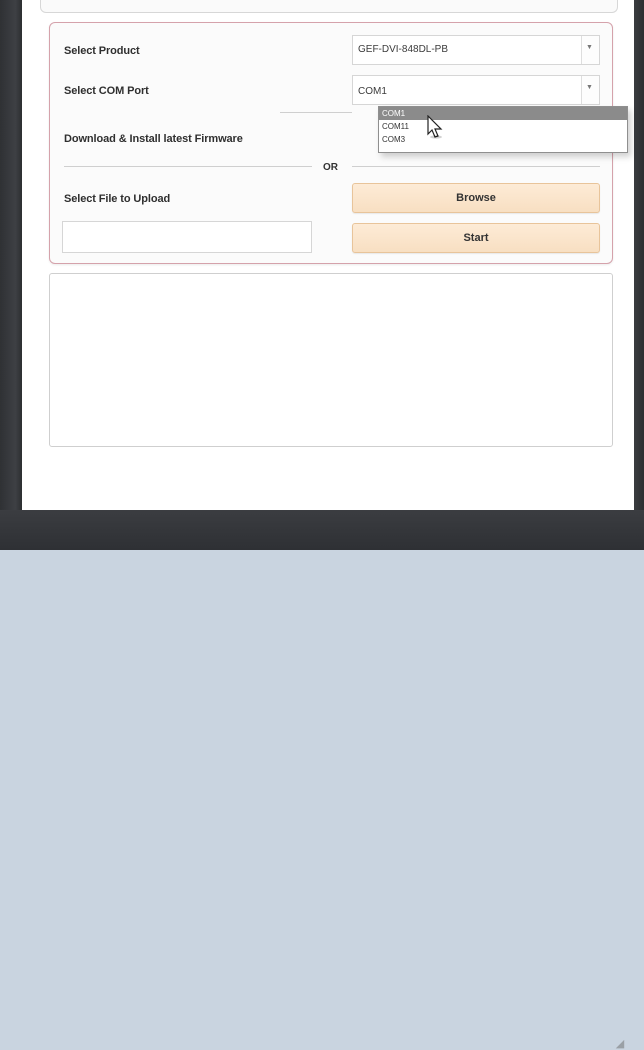 This screenshot has width=644, height=1050. What do you see at coordinates (476, 50) in the screenshot?
I see `product-select: GEF-DVI-848DL-PB ▼` at bounding box center [476, 50].